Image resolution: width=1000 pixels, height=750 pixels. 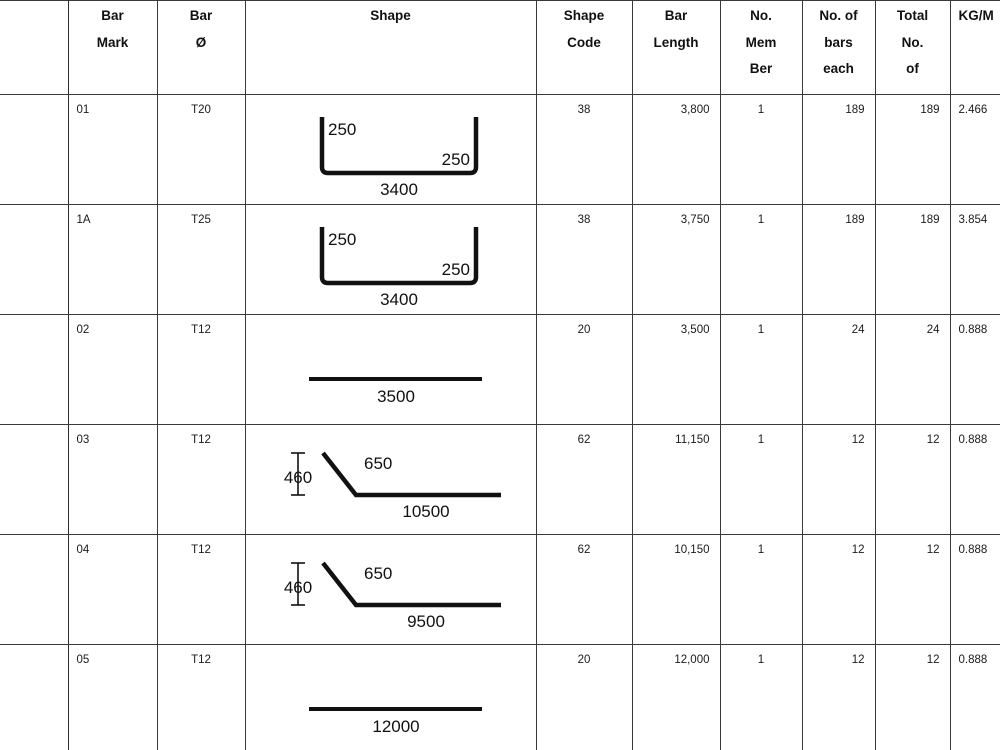 What do you see at coordinates (201, 220) in the screenshot?
I see `cell-bar-diameter-value: T25` at bounding box center [201, 220].